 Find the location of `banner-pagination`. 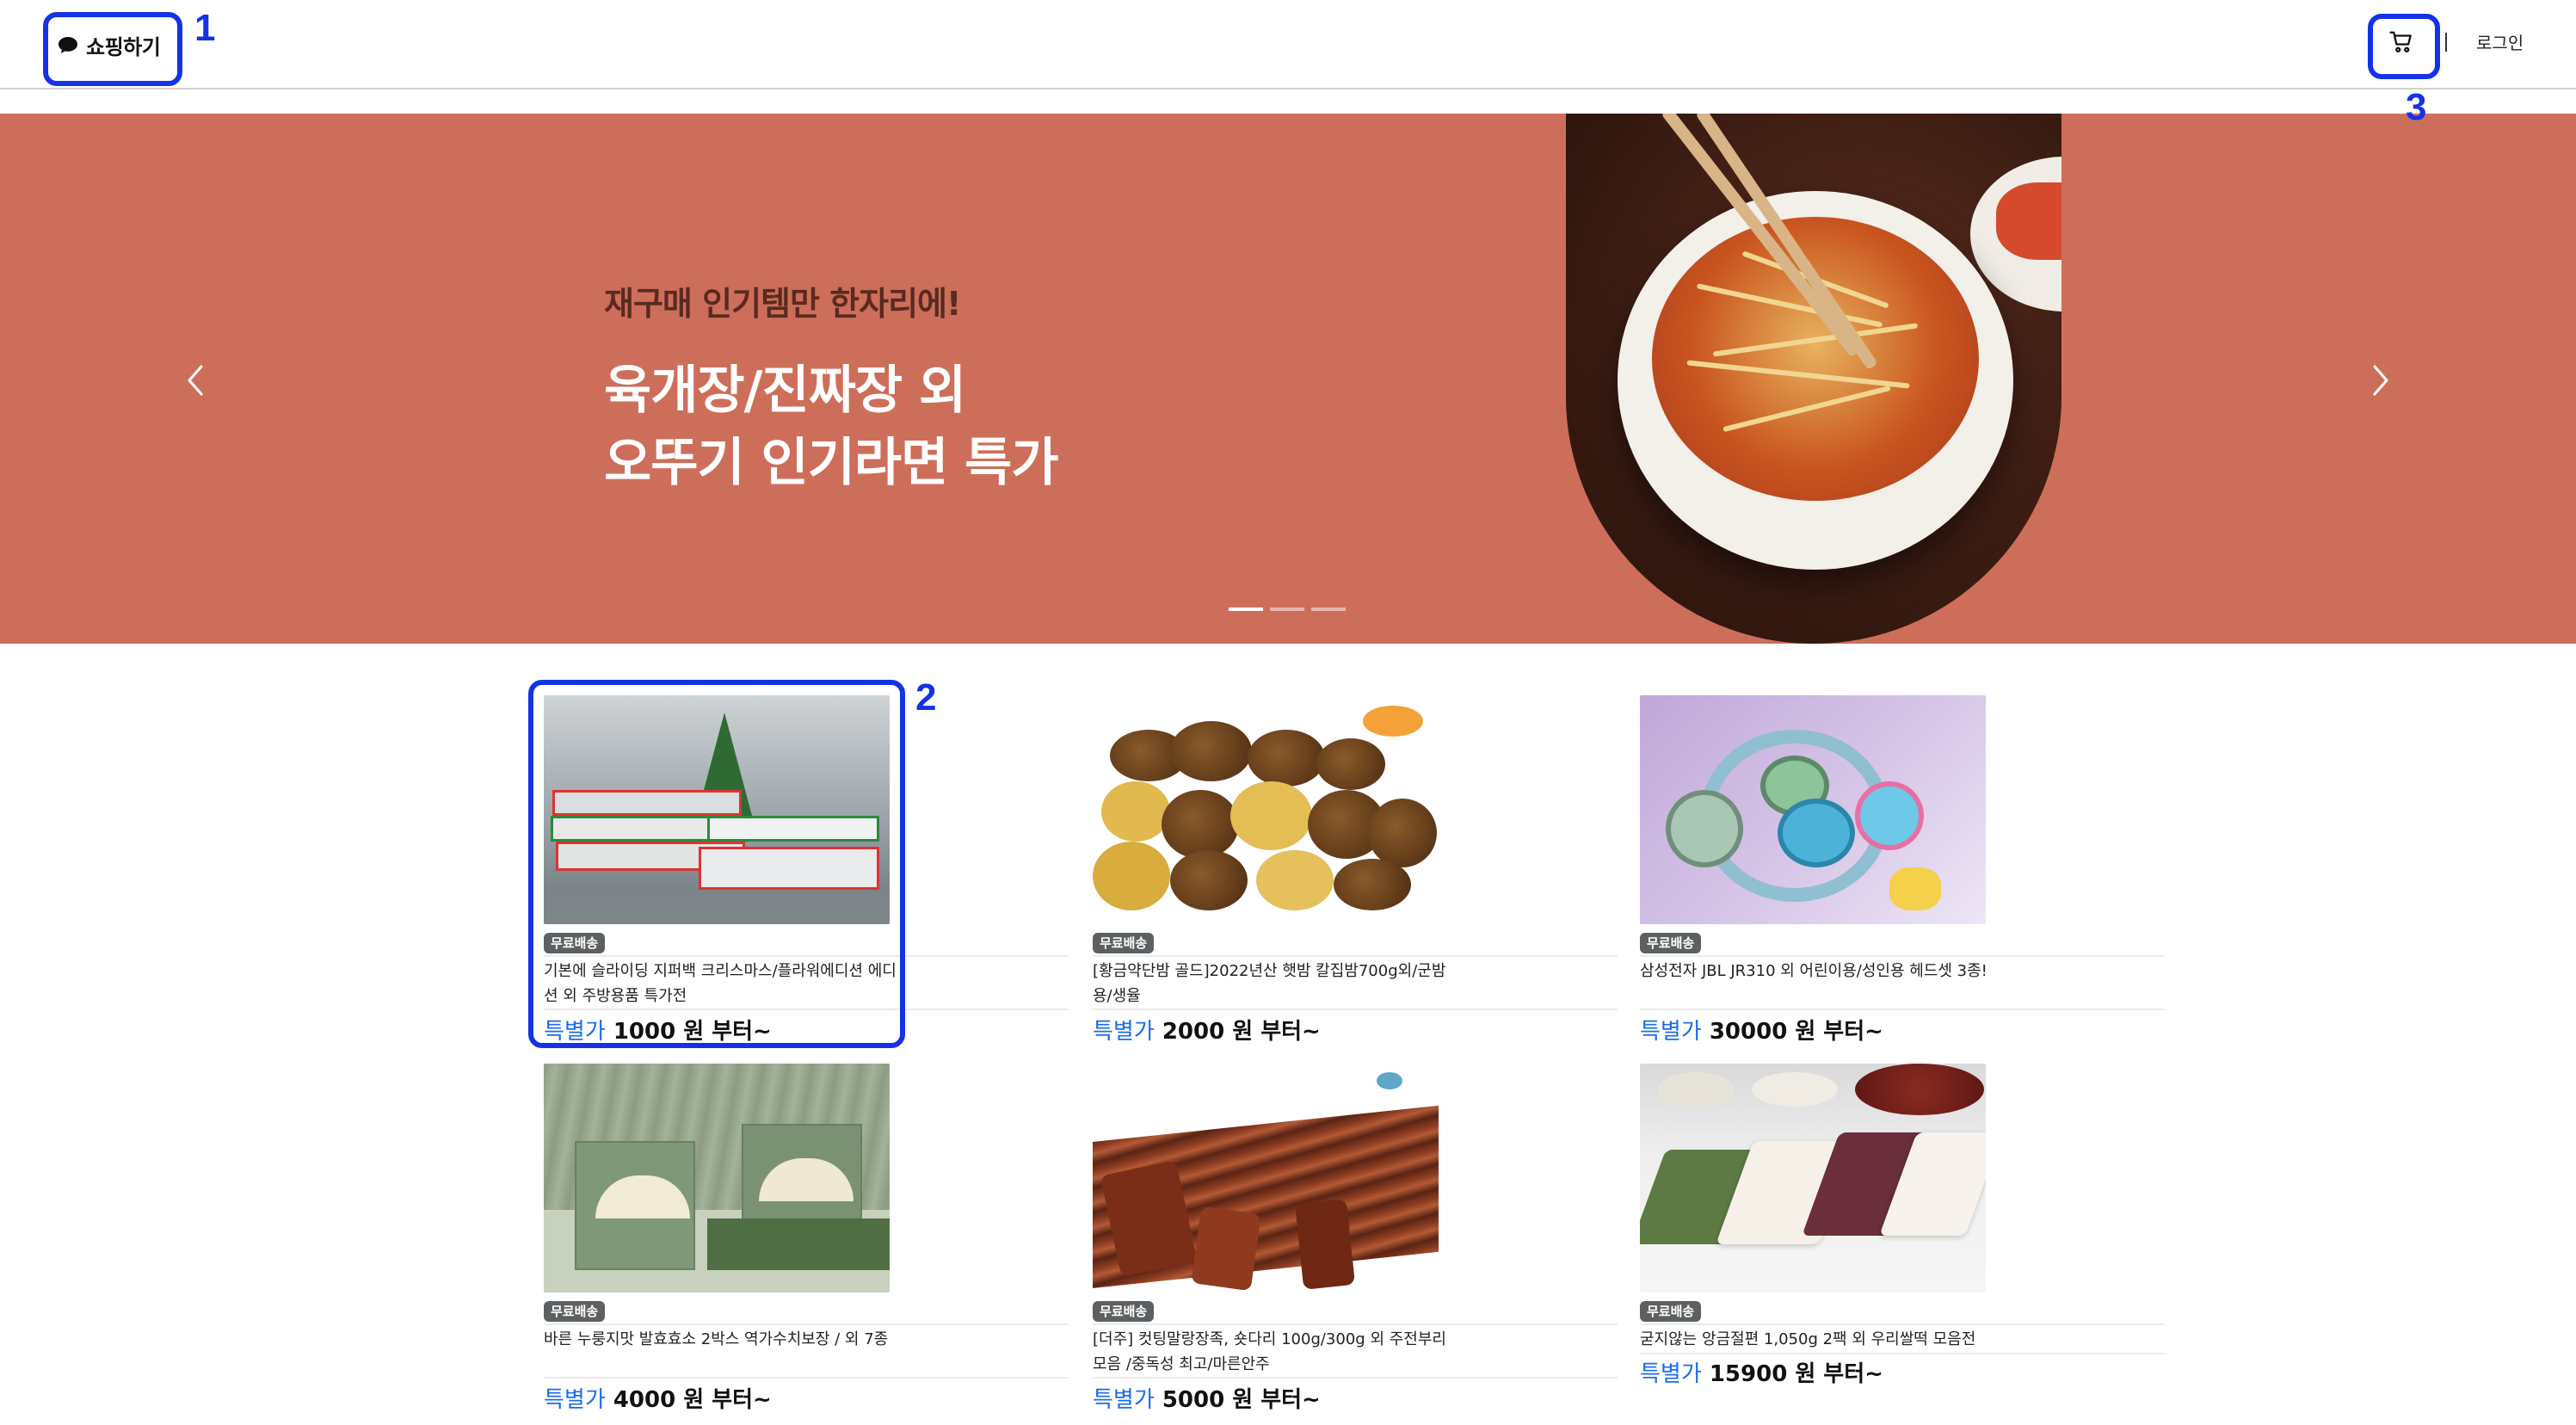

banner-pagination is located at coordinates (1288, 609).